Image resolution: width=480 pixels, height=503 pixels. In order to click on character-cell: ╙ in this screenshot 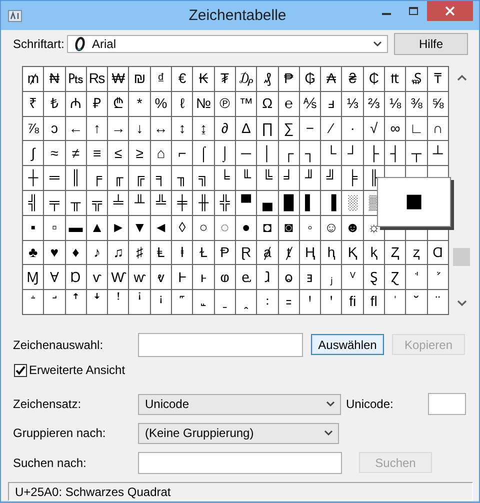, I will do `click(246, 178)`.